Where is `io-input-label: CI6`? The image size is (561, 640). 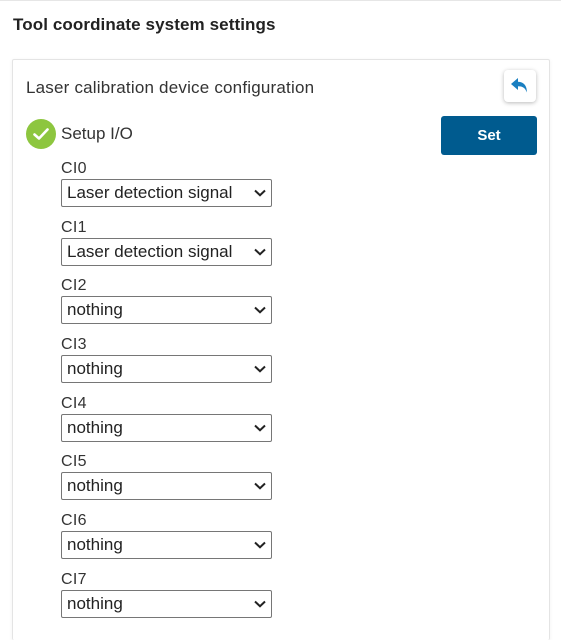 io-input-label: CI6 is located at coordinates (74, 521).